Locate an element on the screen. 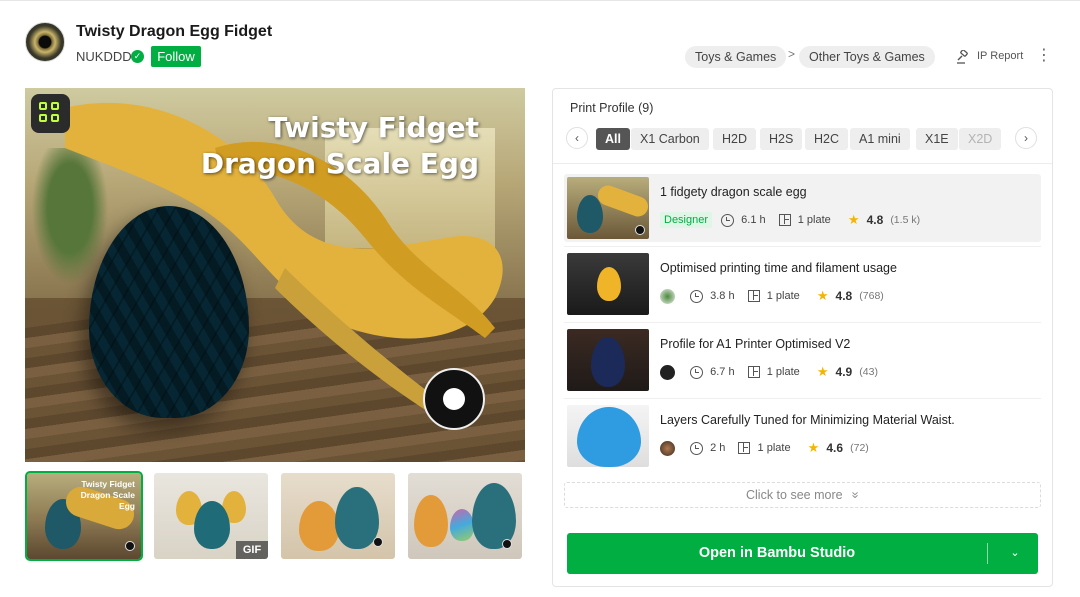 Image resolution: width=1080 pixels, height=597 pixels. filter-x1e: X1E is located at coordinates (937, 139).